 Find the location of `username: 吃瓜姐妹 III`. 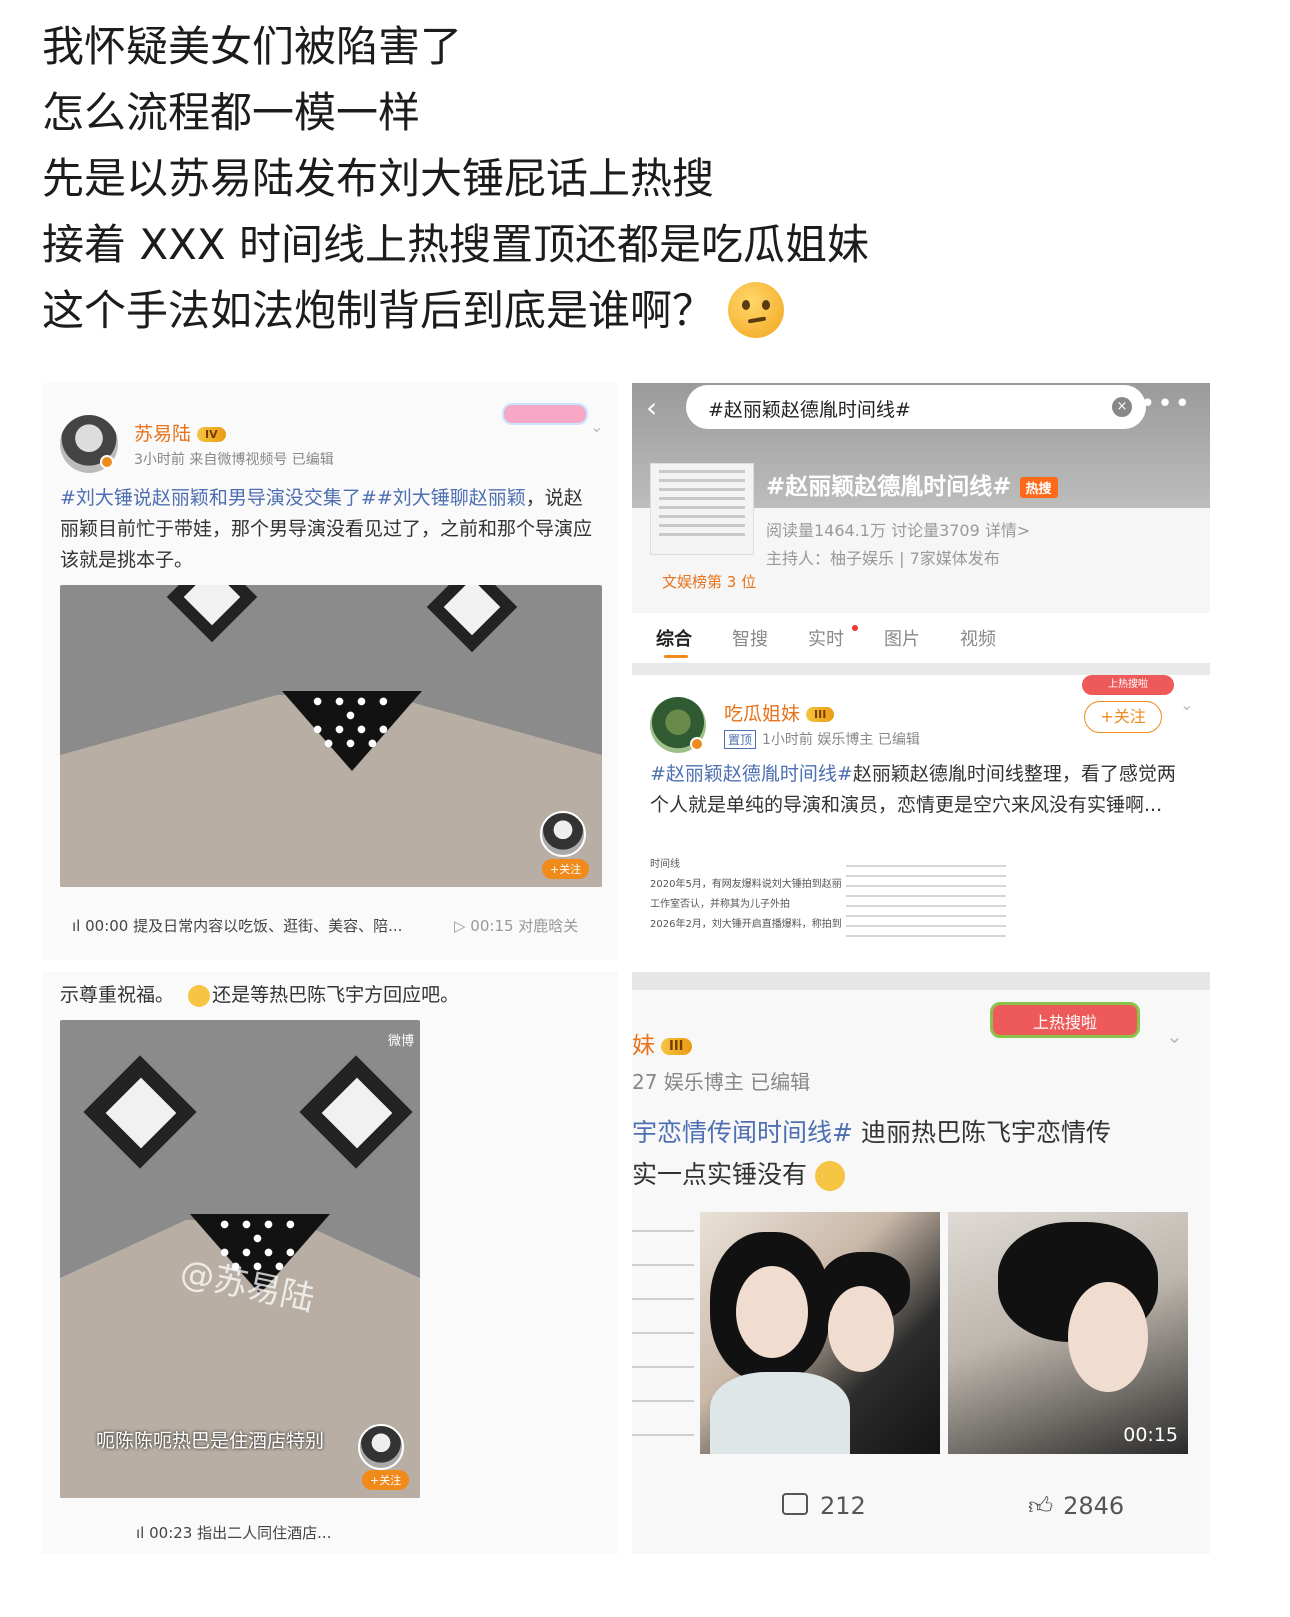

username: 吃瓜姐妹 III is located at coordinates (779, 712).